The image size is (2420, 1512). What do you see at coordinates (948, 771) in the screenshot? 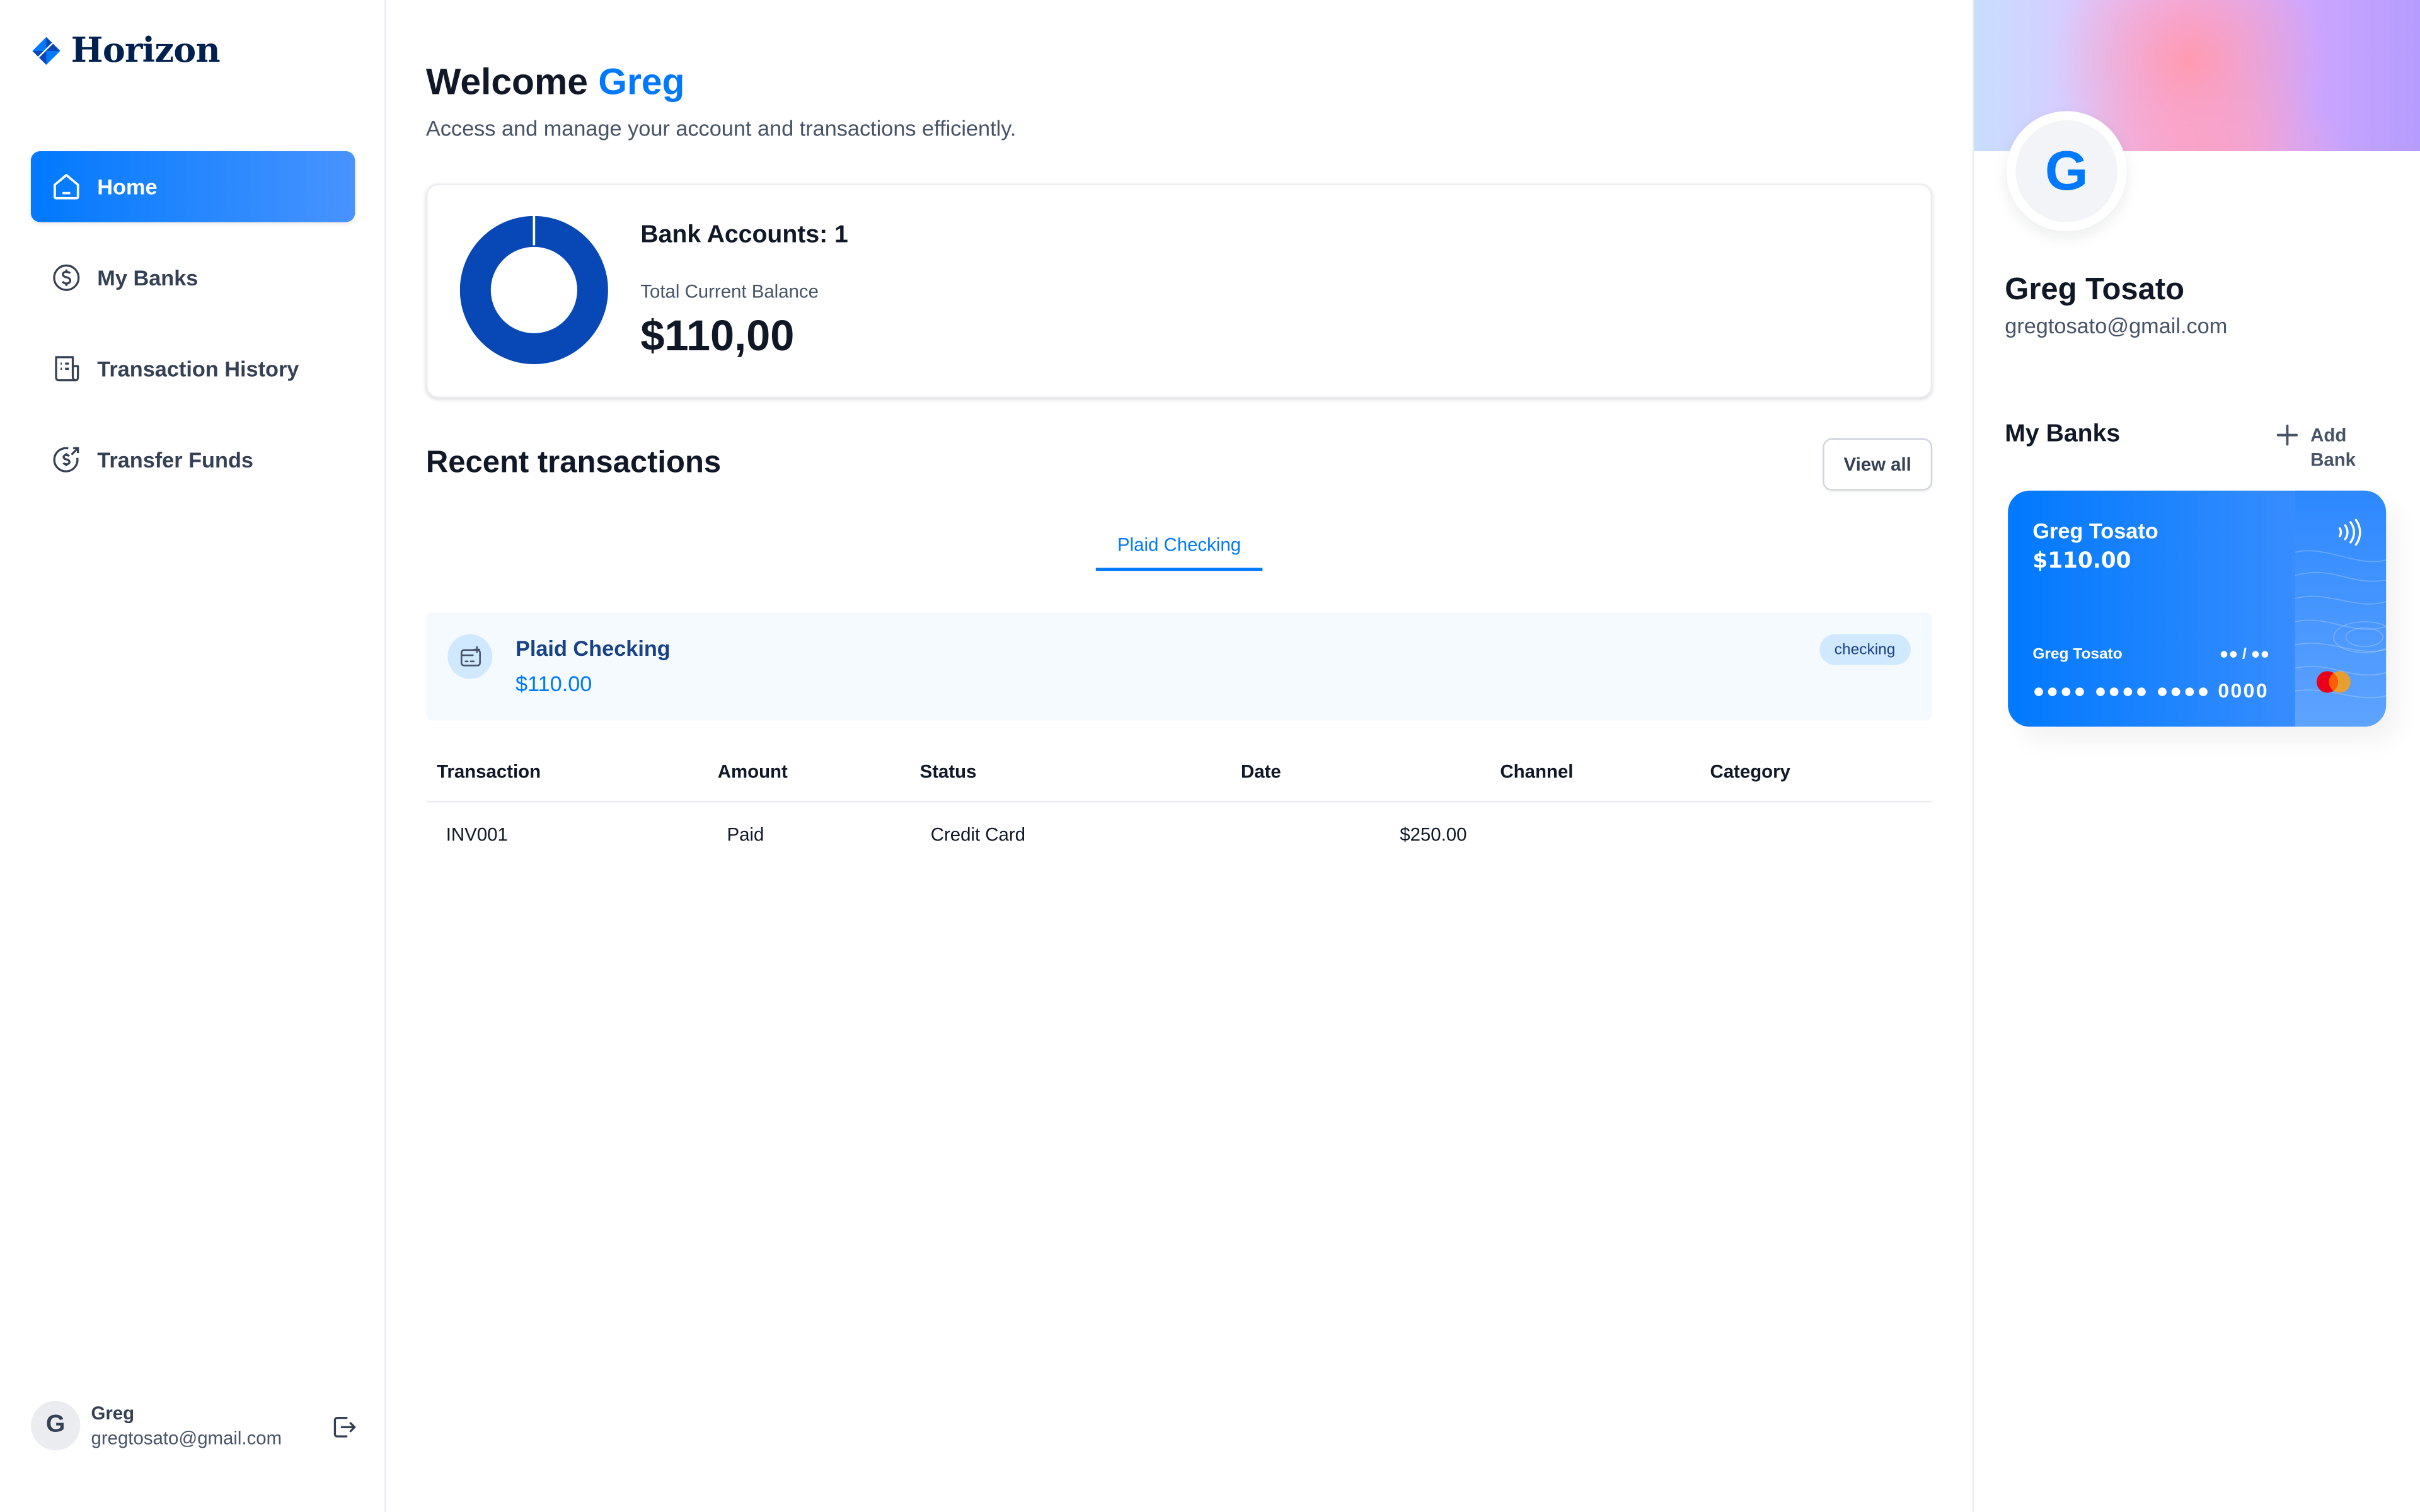
I see `column-header-status: Status` at bounding box center [948, 771].